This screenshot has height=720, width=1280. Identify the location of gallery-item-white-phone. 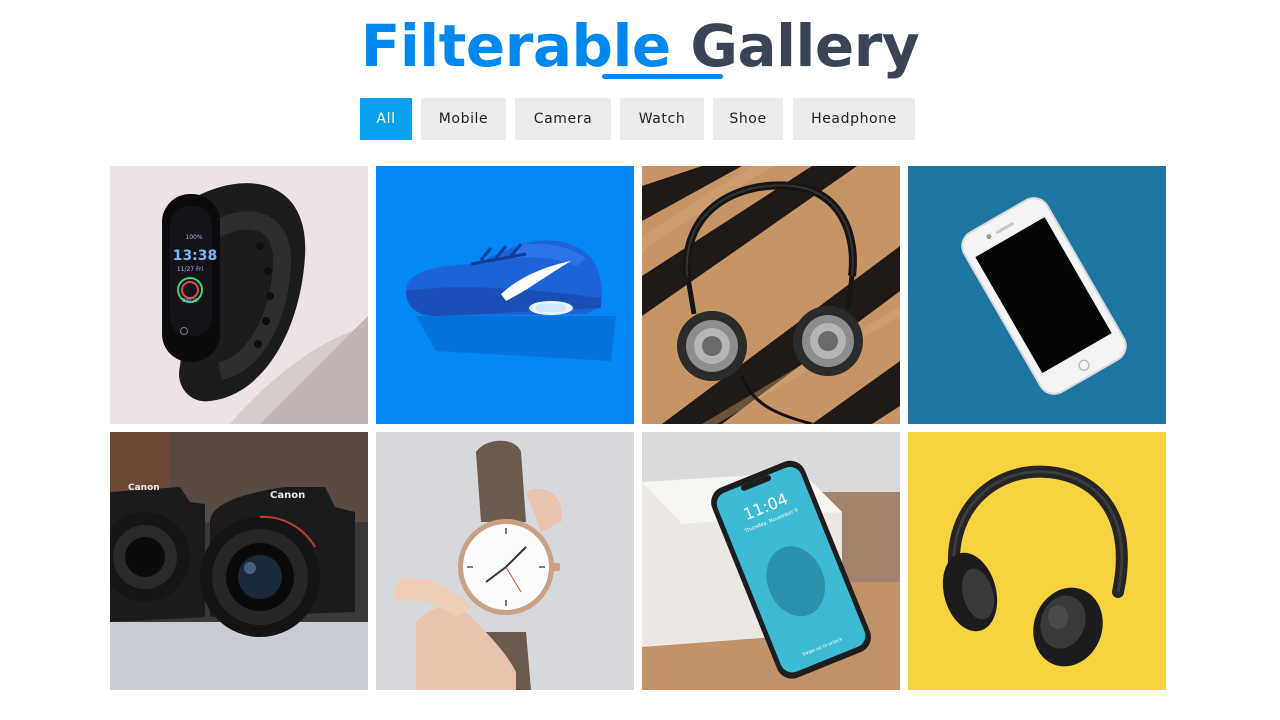
(1037, 295).